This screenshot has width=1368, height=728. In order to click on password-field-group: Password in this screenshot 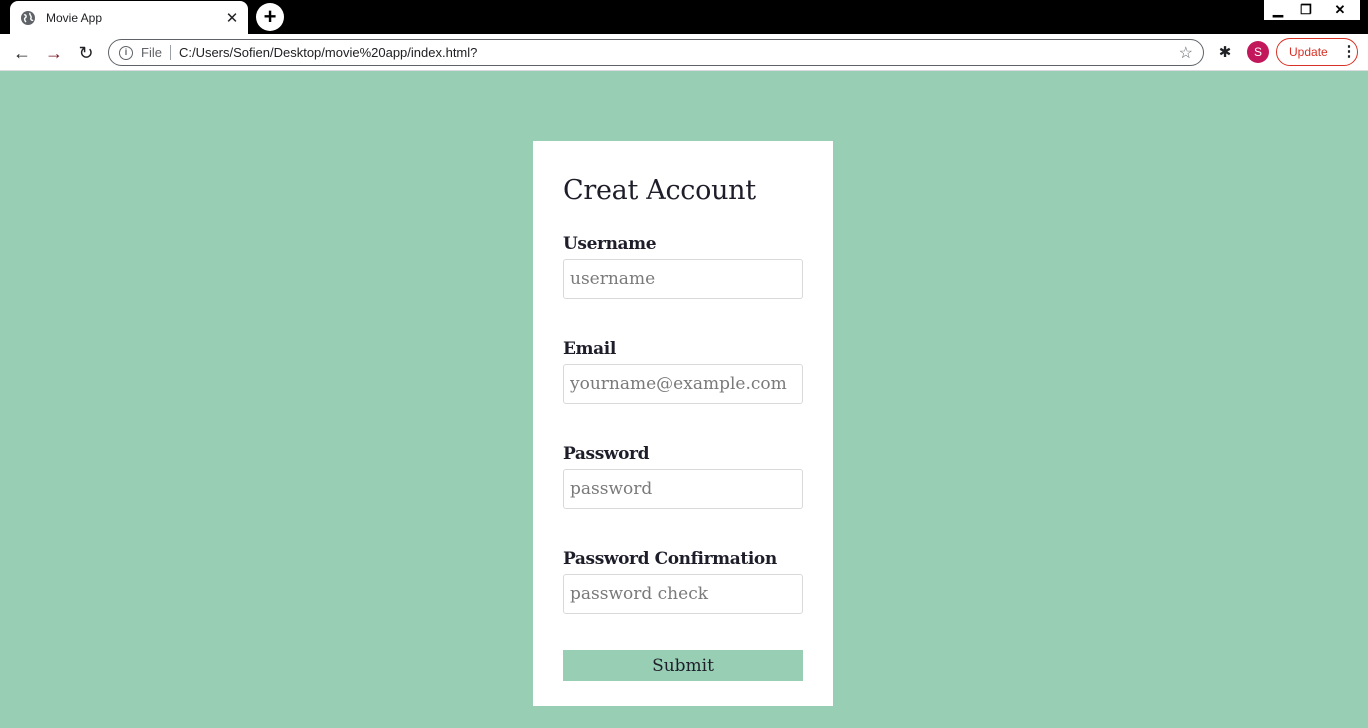, I will do `click(683, 476)`.